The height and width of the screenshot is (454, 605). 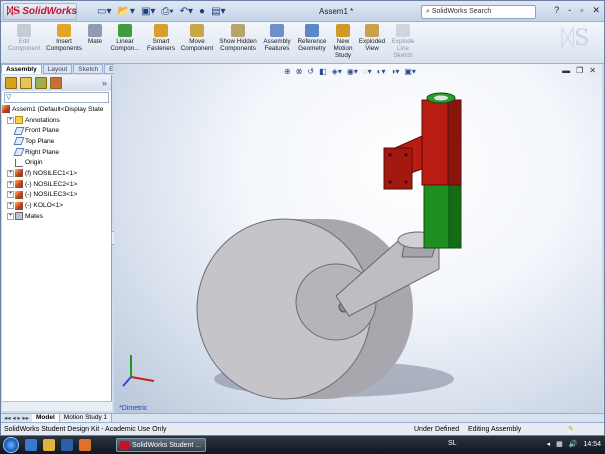 I want to click on tree-item: Top Plane, so click(x=56, y=141).